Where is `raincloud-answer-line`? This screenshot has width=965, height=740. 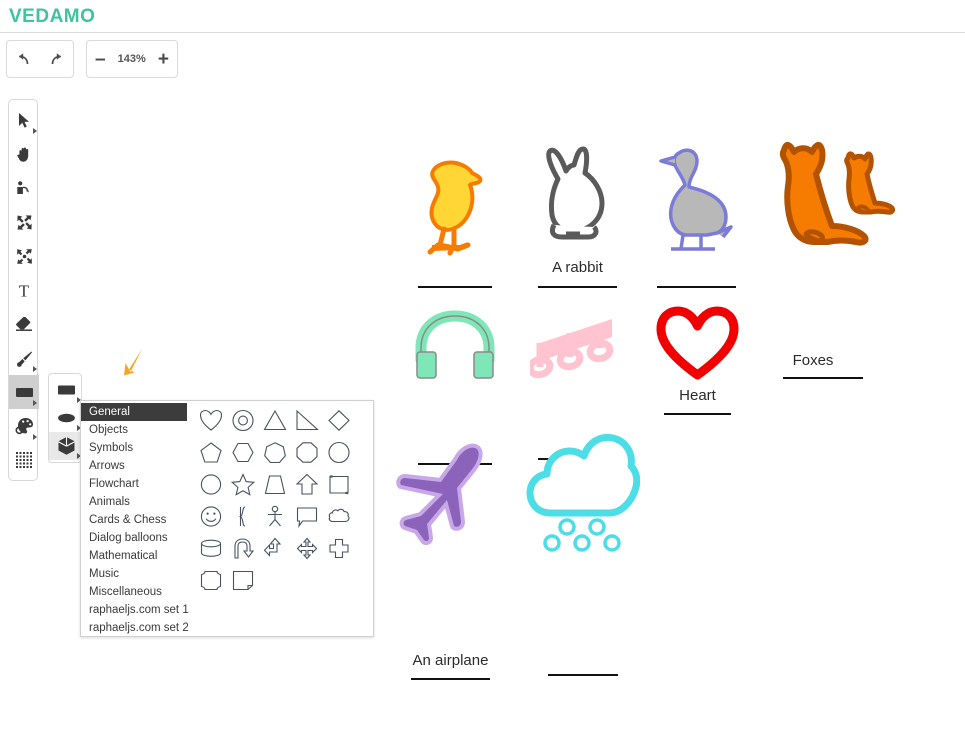 raincloud-answer-line is located at coordinates (583, 675).